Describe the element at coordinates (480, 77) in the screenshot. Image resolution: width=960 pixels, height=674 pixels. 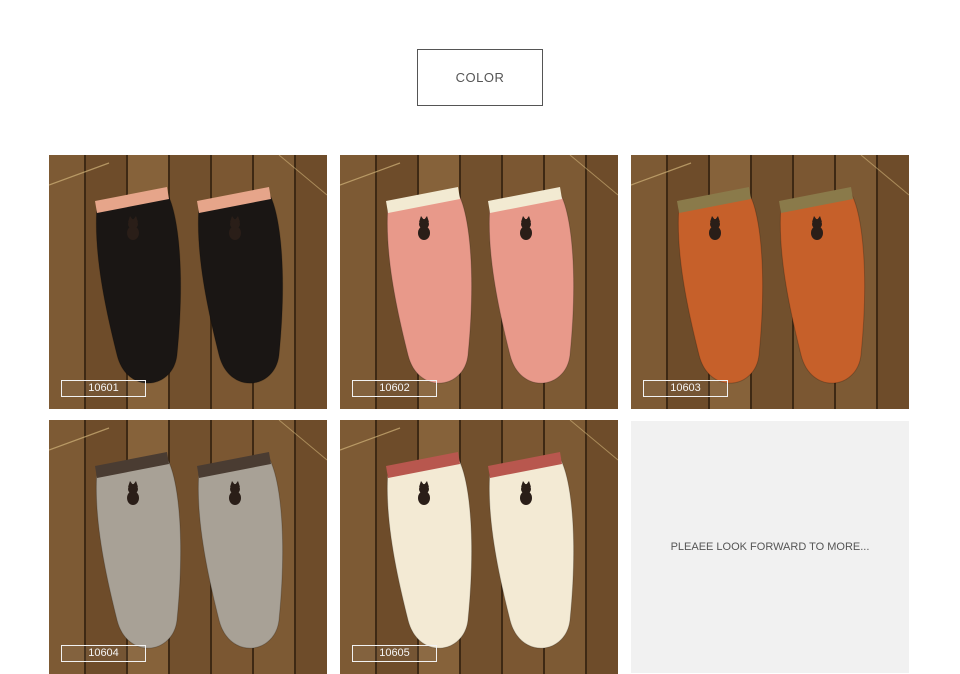
I see `color-heading: COLOR` at that location.